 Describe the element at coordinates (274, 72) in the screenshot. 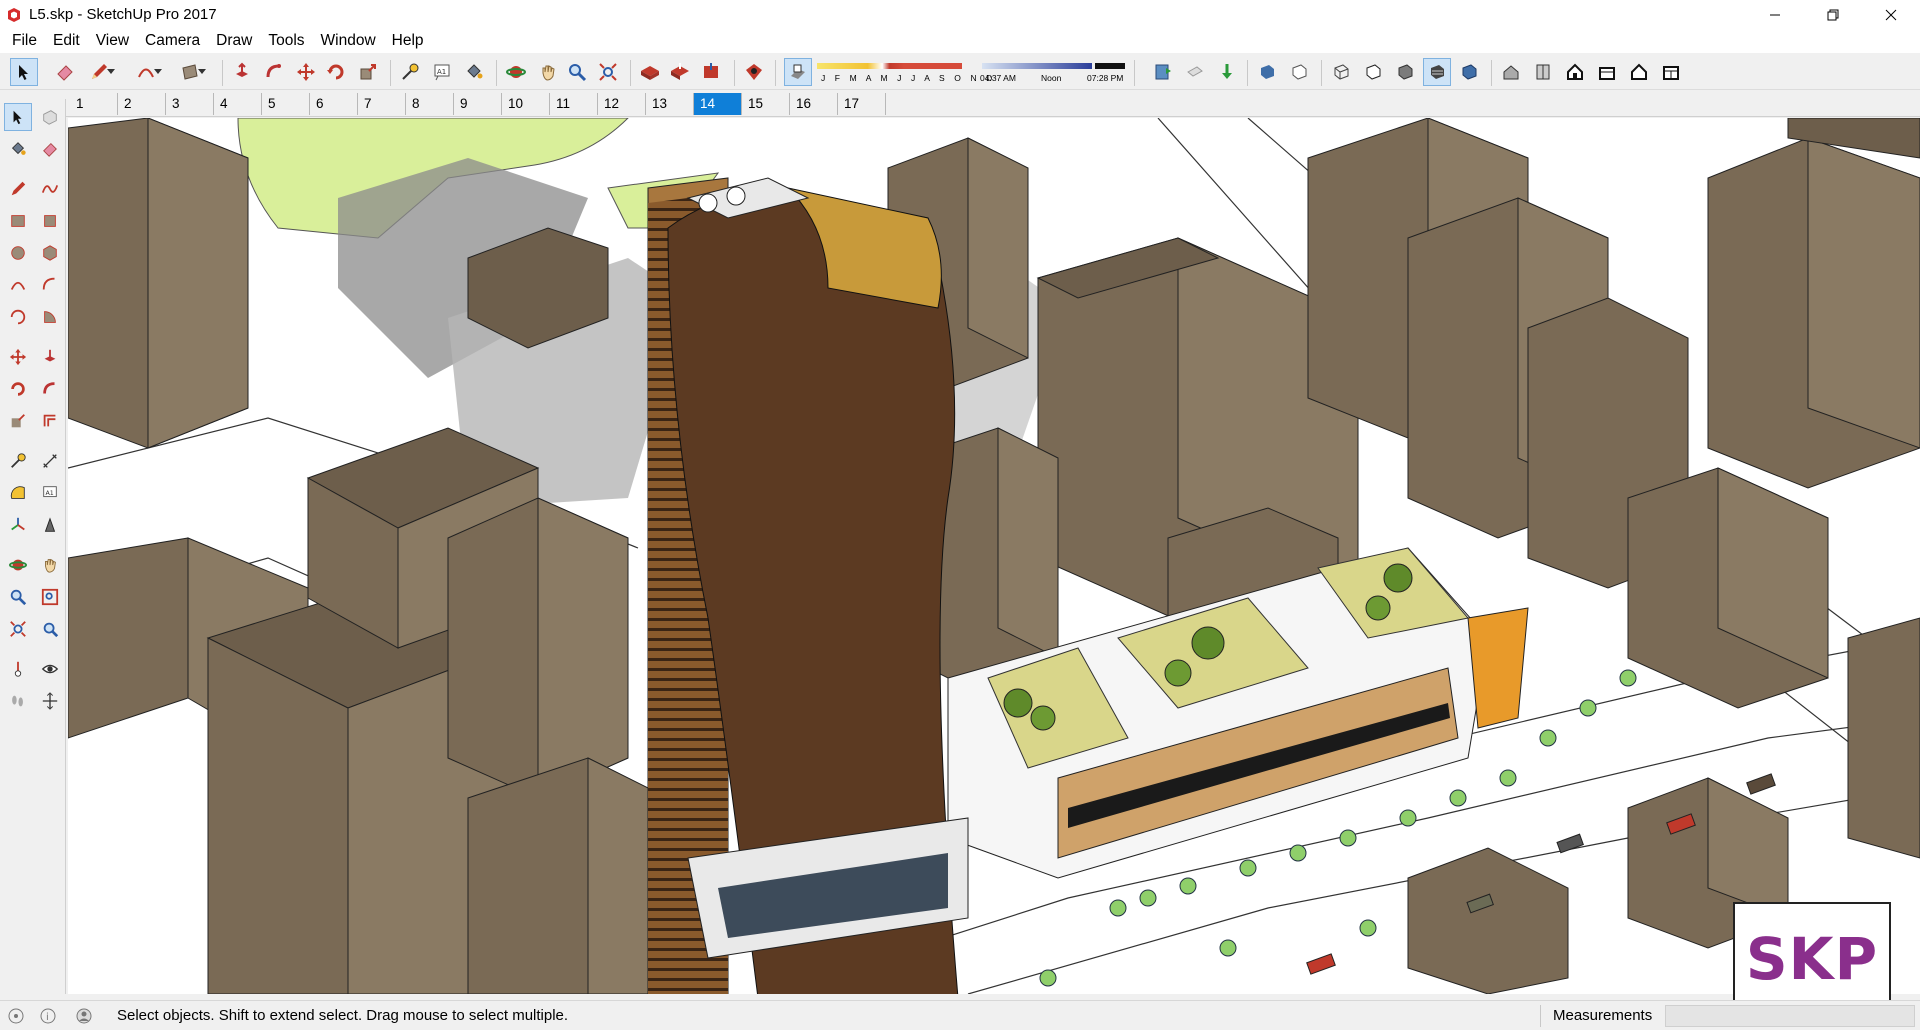

I see `follow-me-tool-button` at that location.